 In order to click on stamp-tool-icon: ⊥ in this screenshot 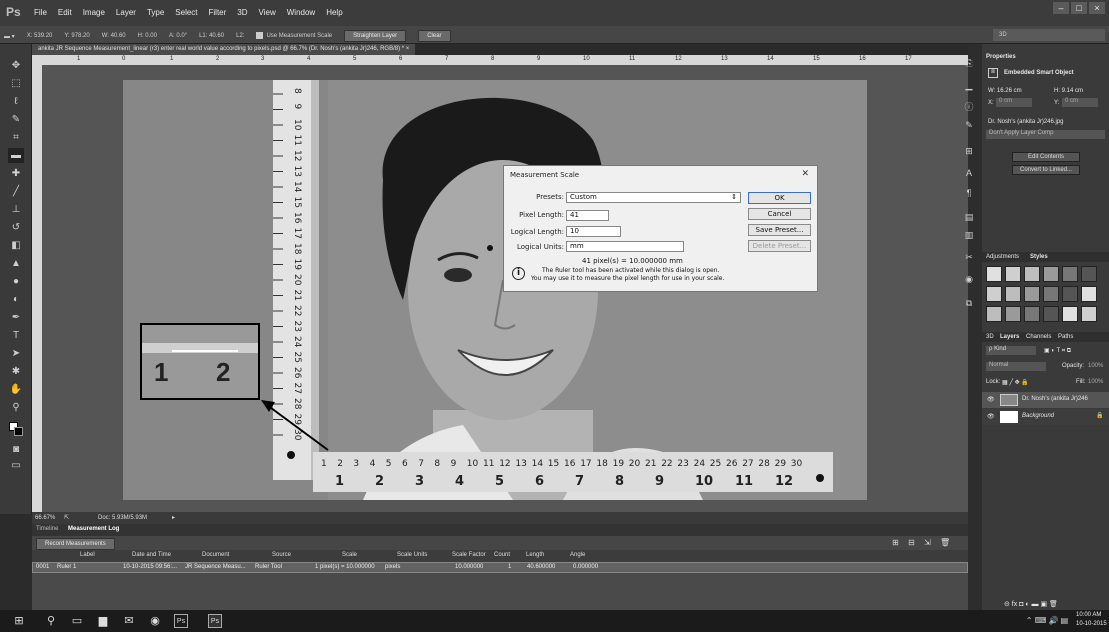, I will do `click(16, 209)`.